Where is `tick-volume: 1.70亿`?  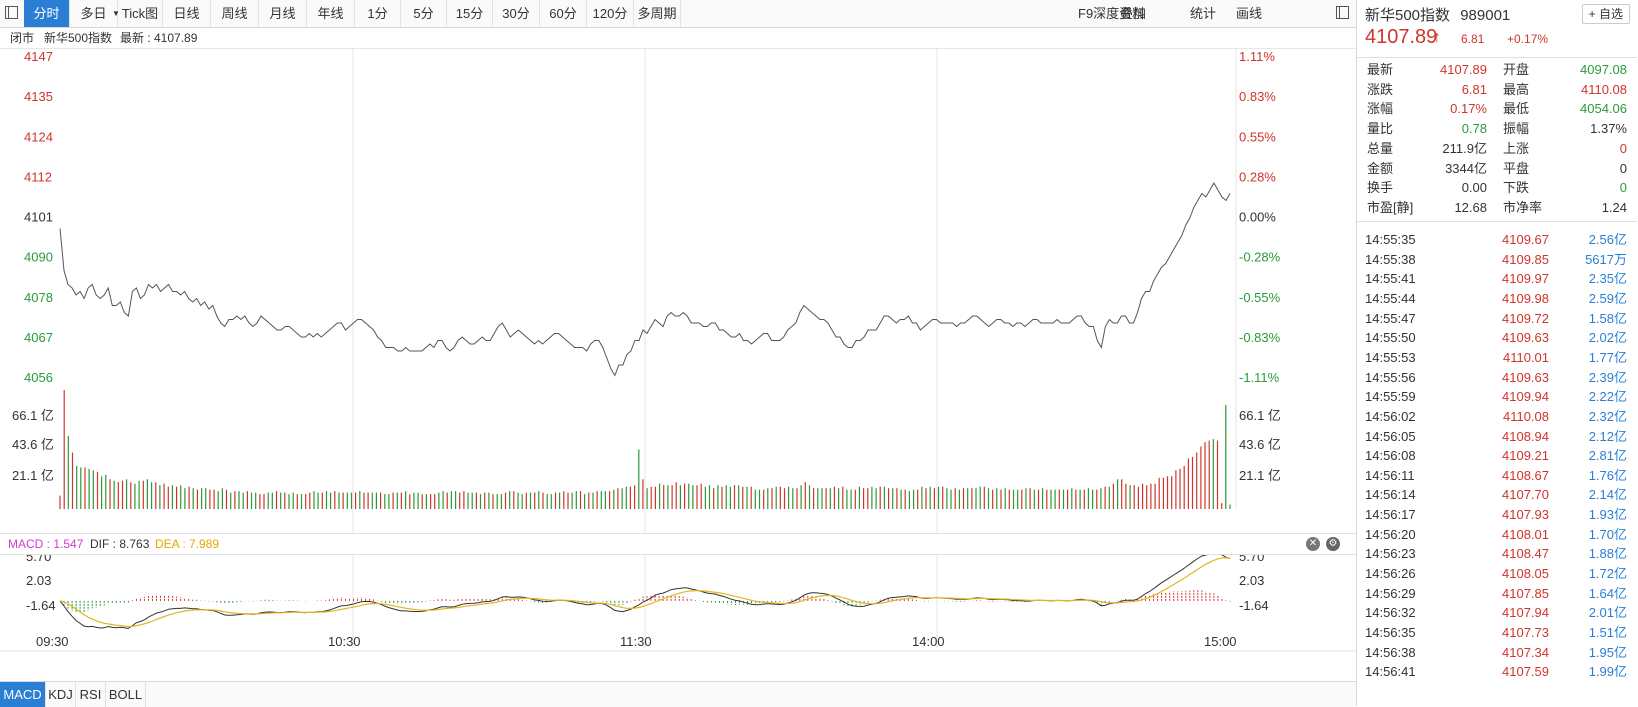
tick-volume: 1.70亿 is located at coordinates (1607, 534).